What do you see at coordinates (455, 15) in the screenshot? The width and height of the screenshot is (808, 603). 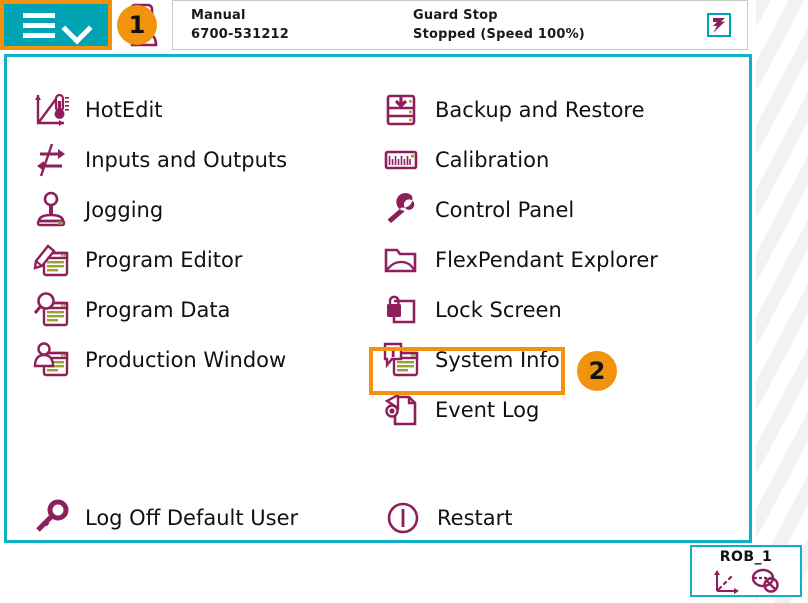 I see `guard-stop-value: Guard Stop` at bounding box center [455, 15].